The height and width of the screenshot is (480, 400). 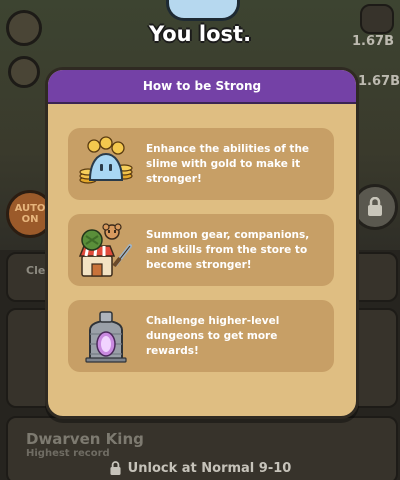 What do you see at coordinates (200, 34) in the screenshot?
I see `result-title: You lost.` at bounding box center [200, 34].